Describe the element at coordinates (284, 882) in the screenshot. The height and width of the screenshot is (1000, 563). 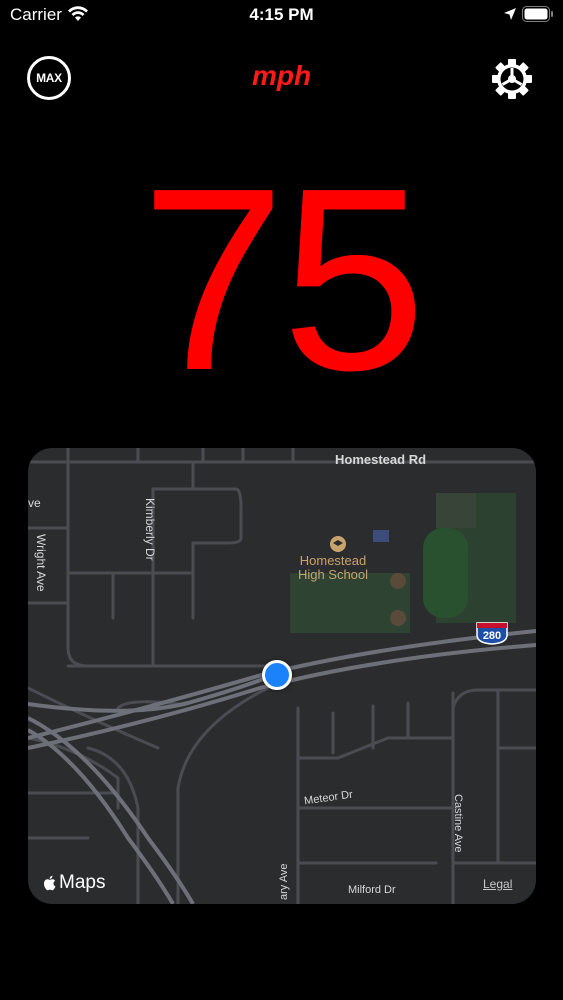
I see `map-label-ary-ave: ary Ave` at that location.